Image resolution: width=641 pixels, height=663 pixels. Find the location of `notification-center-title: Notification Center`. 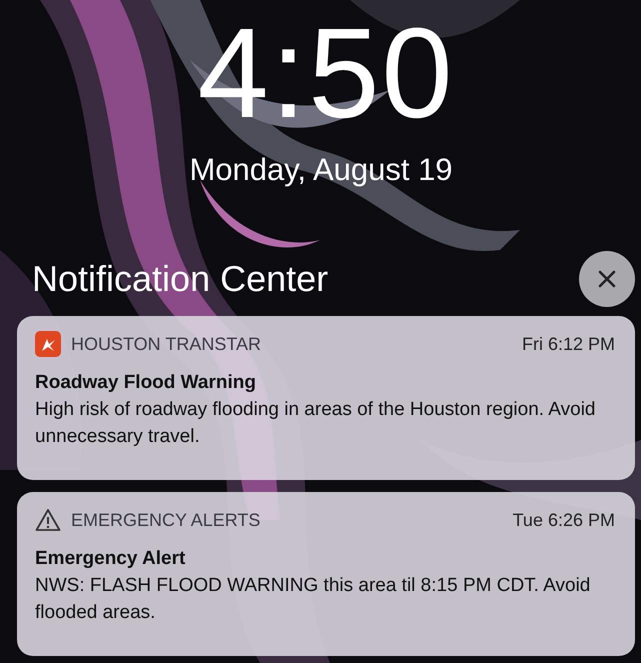

notification-center-title: Notification Center is located at coordinates (180, 279).